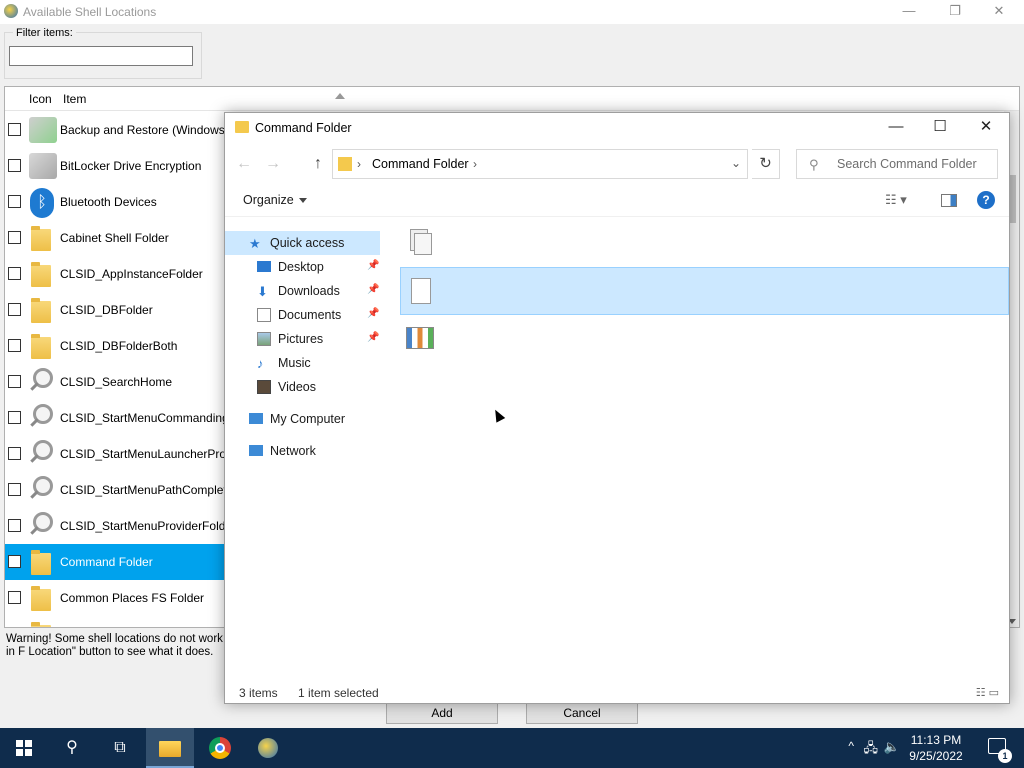 The height and width of the screenshot is (768, 1024). What do you see at coordinates (255, 243) in the screenshot?
I see `star-icon: ★` at bounding box center [255, 243].